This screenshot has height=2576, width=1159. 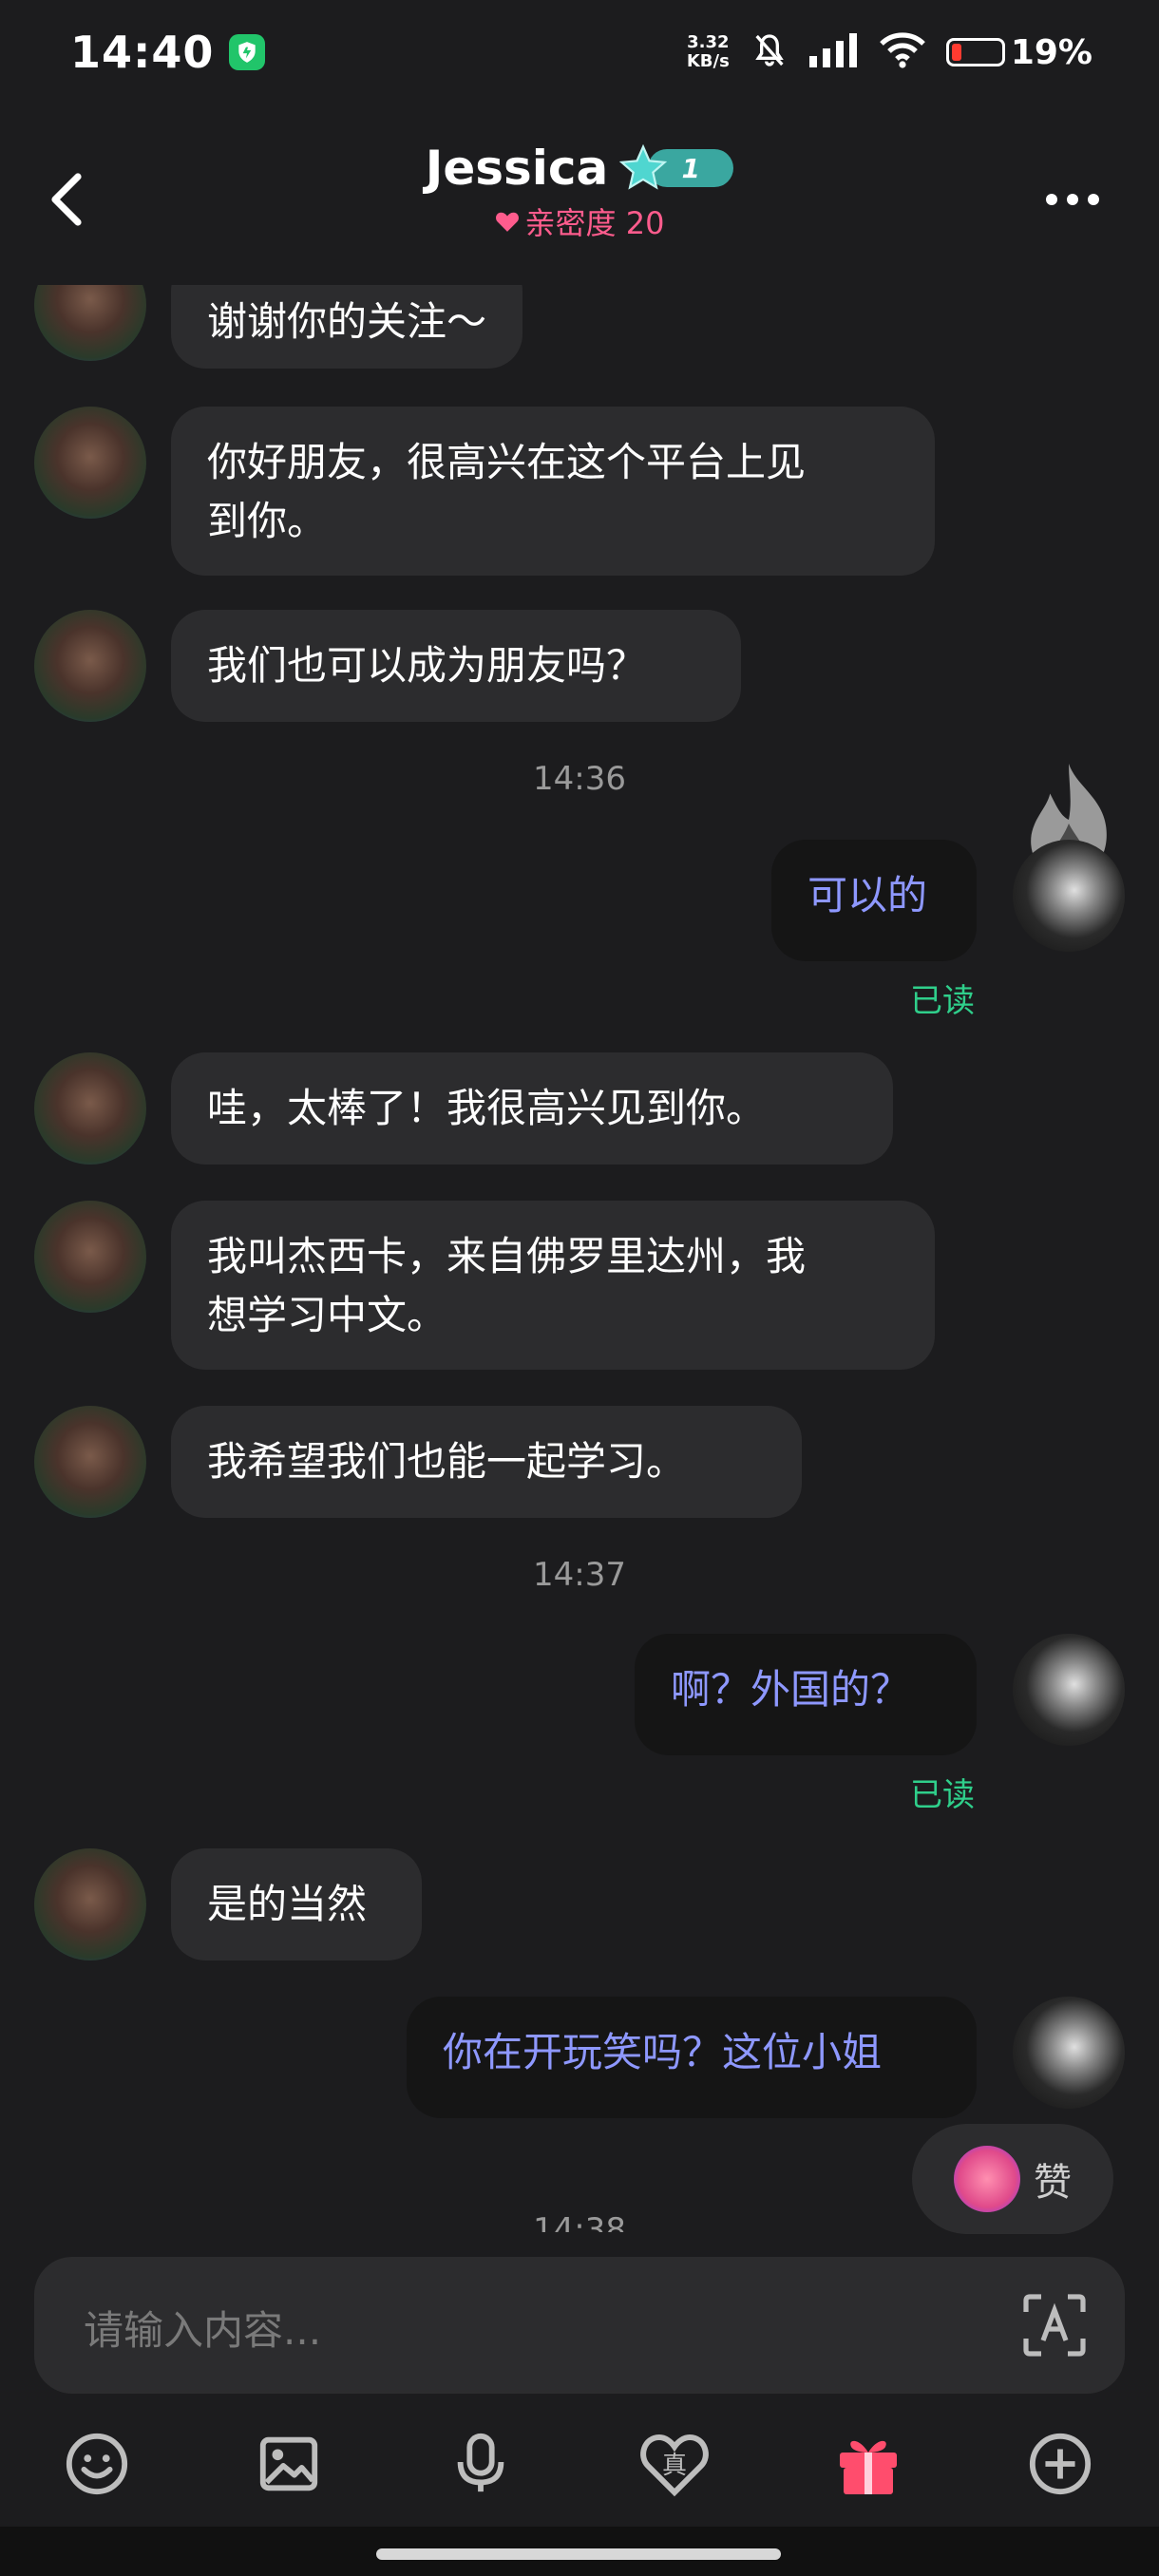 What do you see at coordinates (247, 52) in the screenshot?
I see `security-shield-icon` at bounding box center [247, 52].